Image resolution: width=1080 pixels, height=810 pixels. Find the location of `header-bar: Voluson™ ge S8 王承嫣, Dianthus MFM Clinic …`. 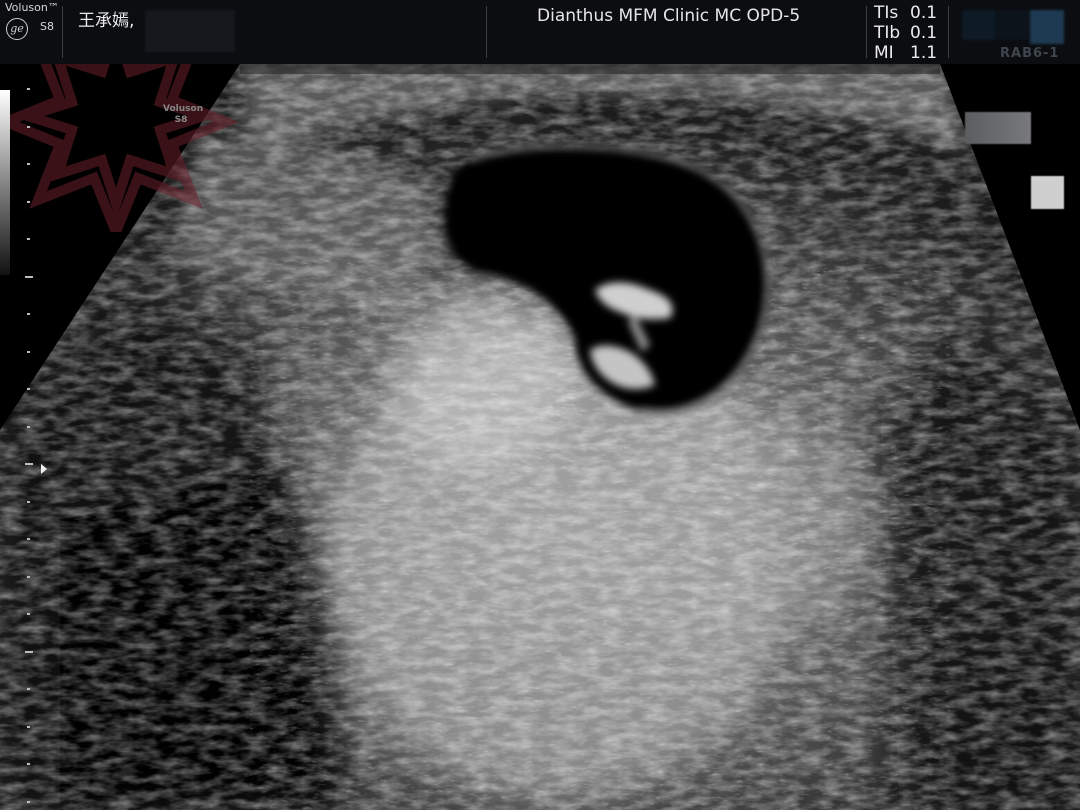

header-bar: Voluson™ ge S8 王承嫣, Dianthus MFM Clinic … is located at coordinates (540, 32).